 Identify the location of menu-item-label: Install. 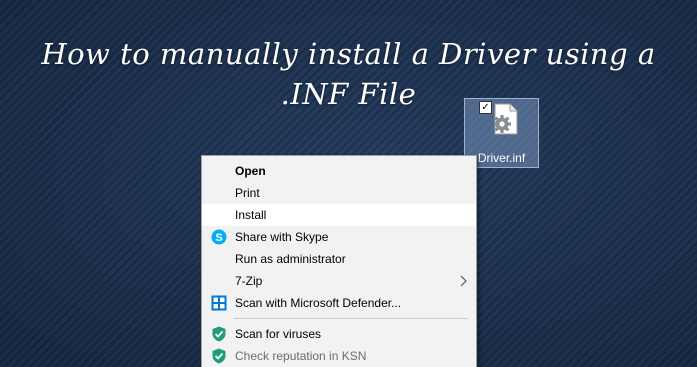
(251, 215).